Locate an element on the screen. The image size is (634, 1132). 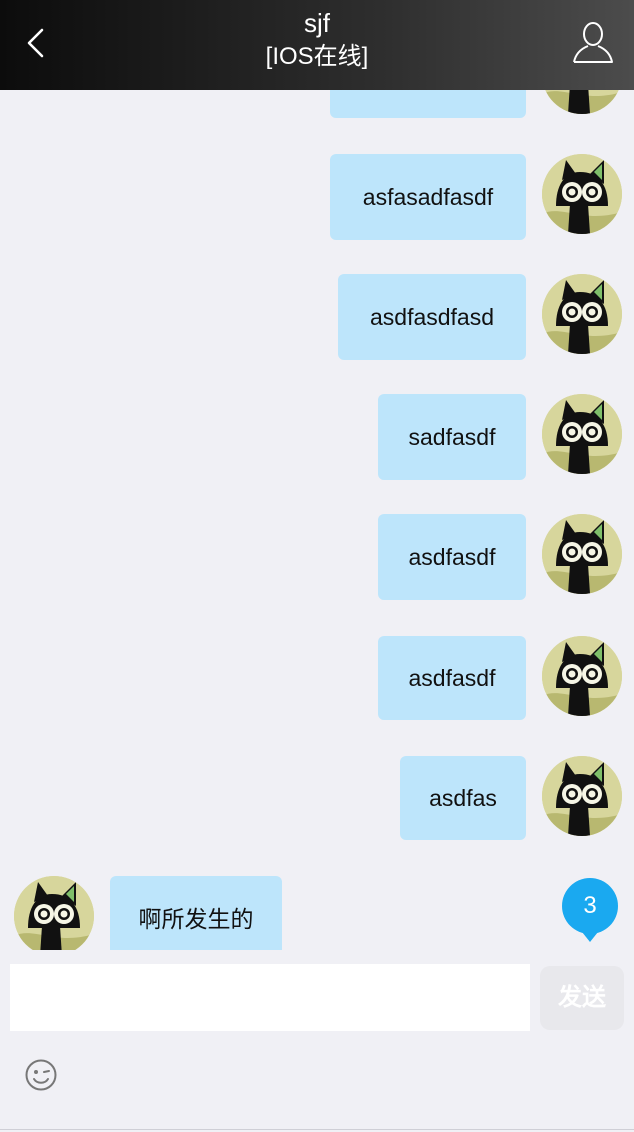
bottom-divider is located at coordinates (317, 1129).